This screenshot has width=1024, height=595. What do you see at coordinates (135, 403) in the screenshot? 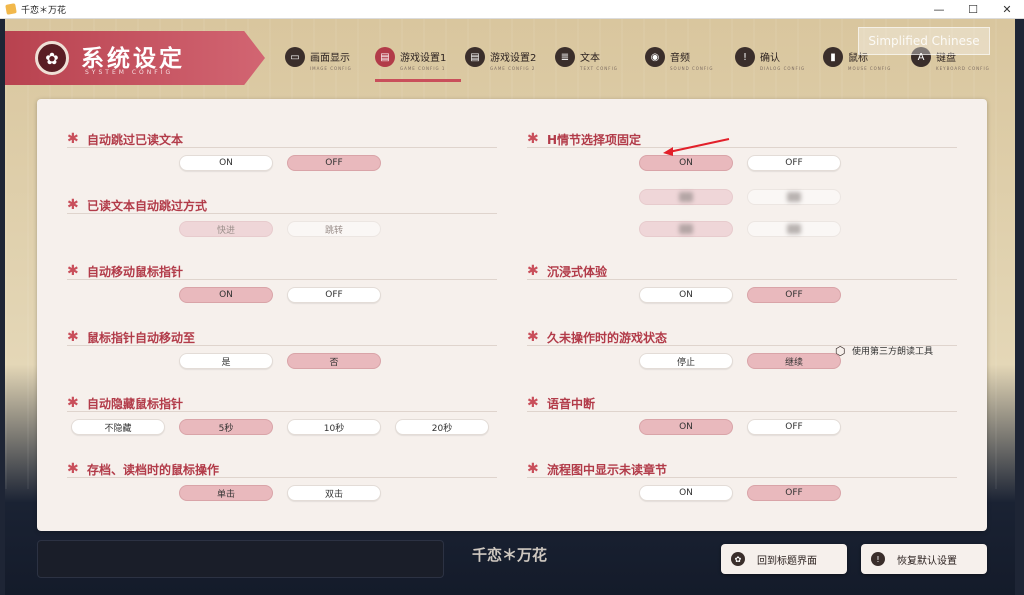
I see `setting-label: 自动隐藏鼠标指针` at bounding box center [135, 403].